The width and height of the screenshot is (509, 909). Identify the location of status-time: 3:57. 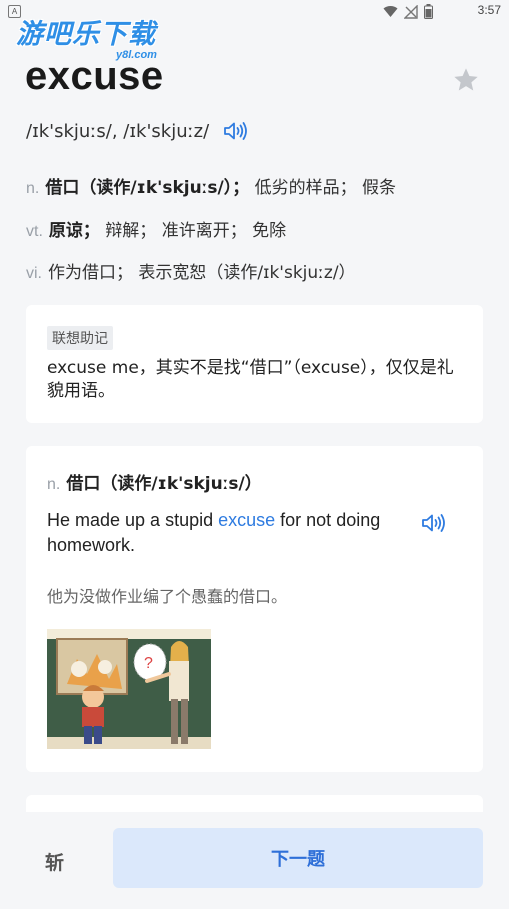
(489, 10).